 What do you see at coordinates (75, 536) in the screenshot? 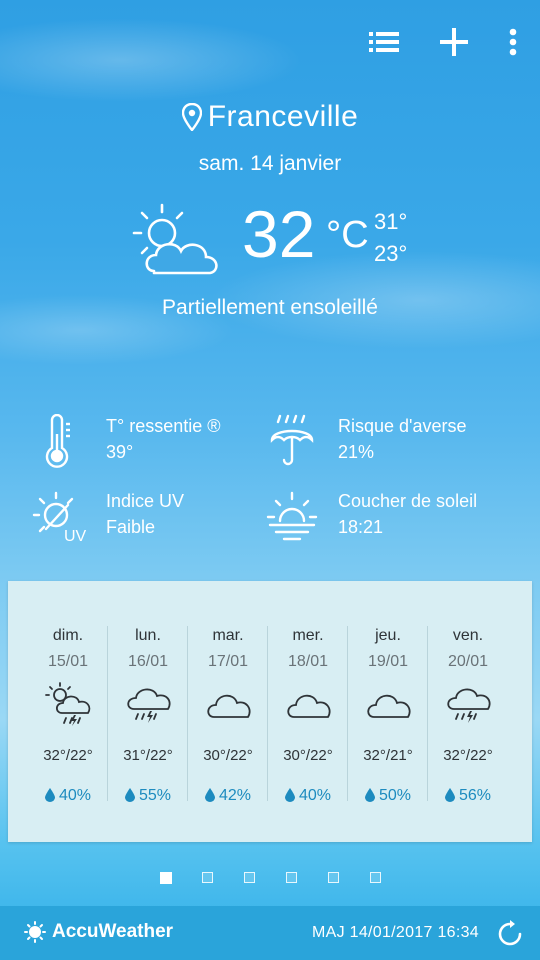
I see `svg-text: UV` at bounding box center [75, 536].